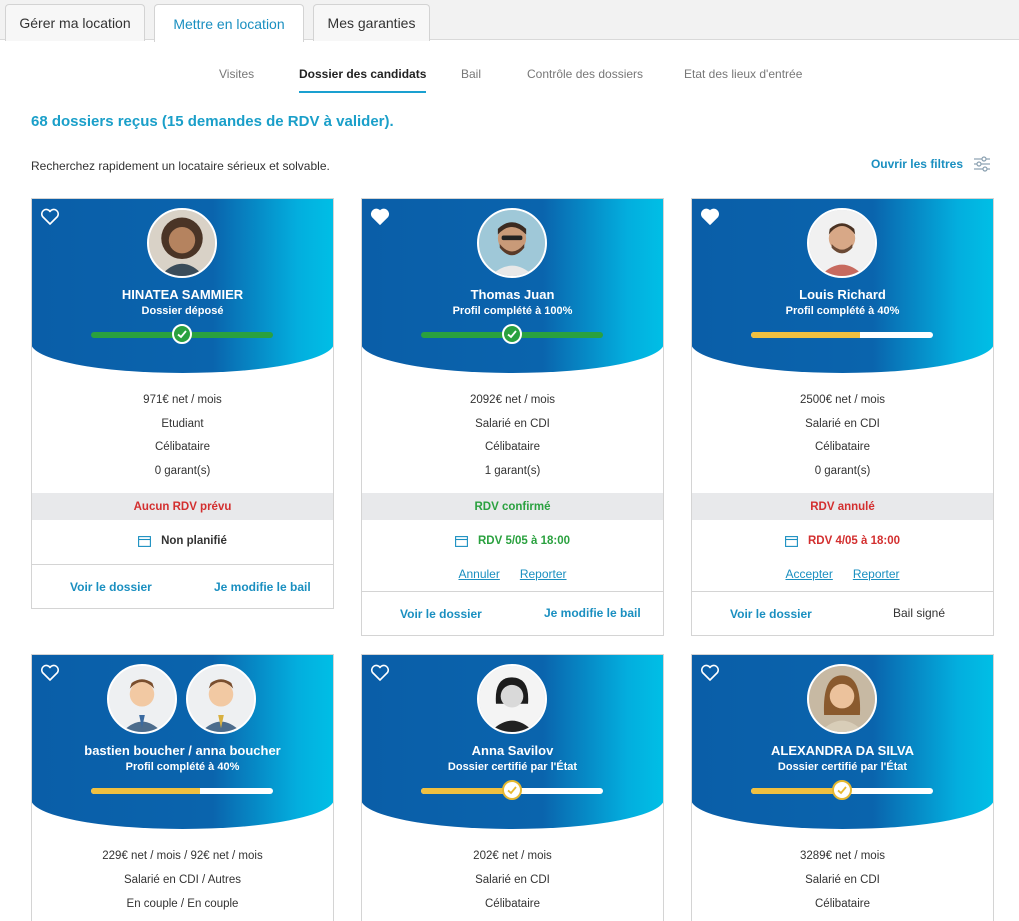  Describe the element at coordinates (512, 400) in the screenshot. I see `income: 2092€ net / mois` at that location.